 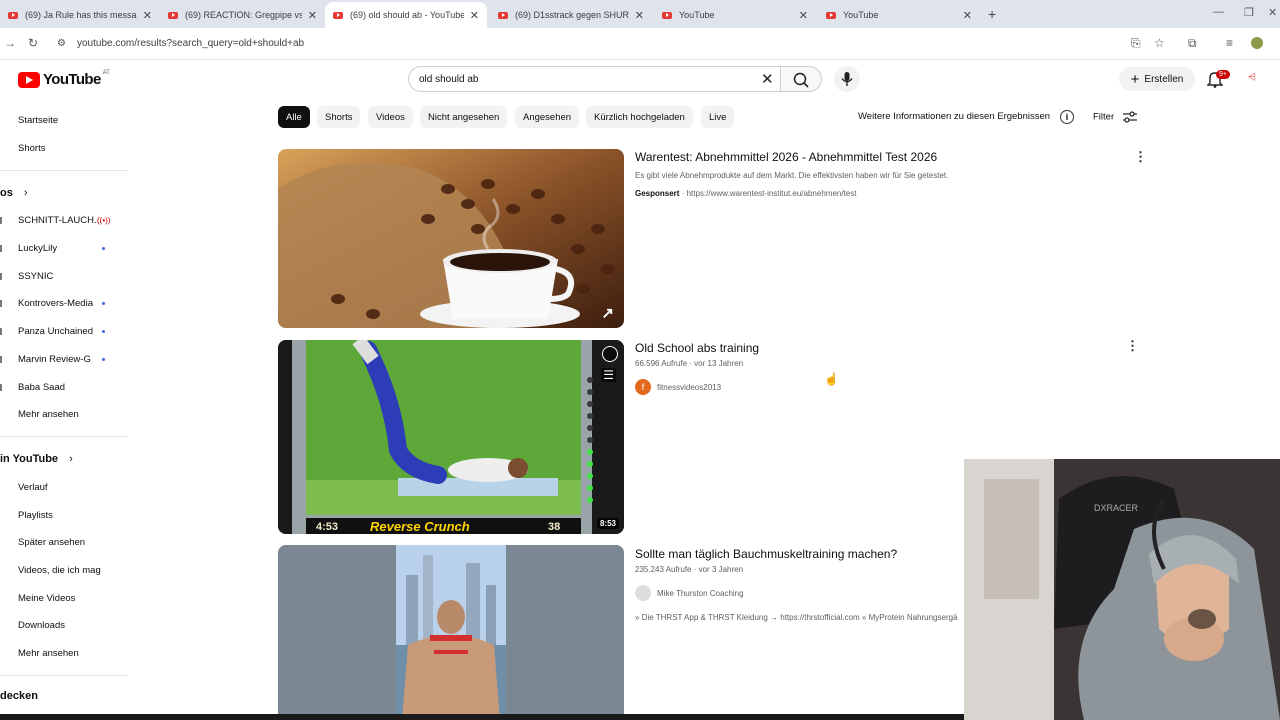 What do you see at coordinates (33, 43) in the screenshot?
I see `reload-icon: ↻` at bounding box center [33, 43].